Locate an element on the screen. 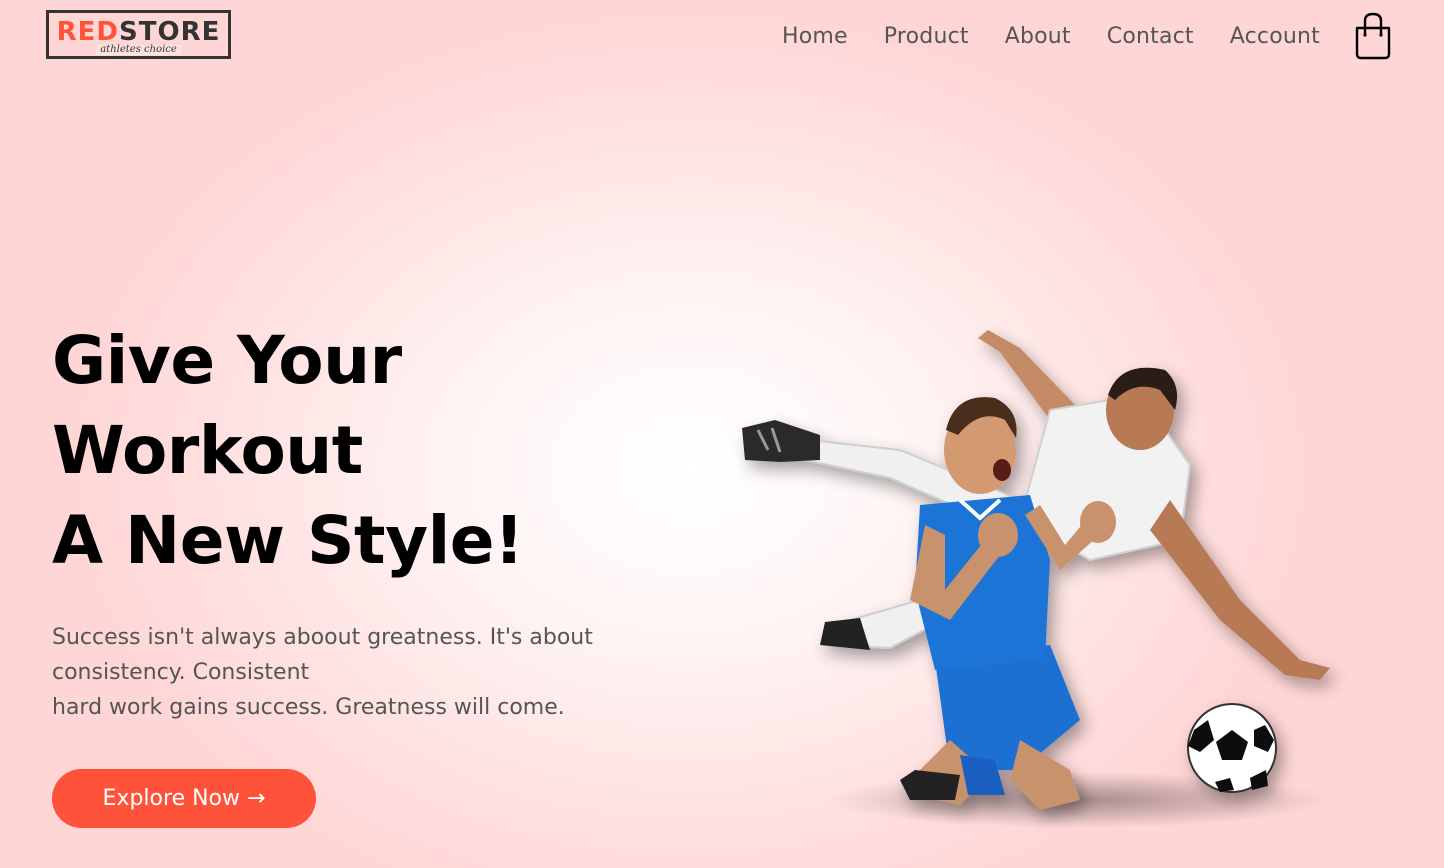  main-nav: Home Product About Contact Account is located at coordinates (1051, 36).